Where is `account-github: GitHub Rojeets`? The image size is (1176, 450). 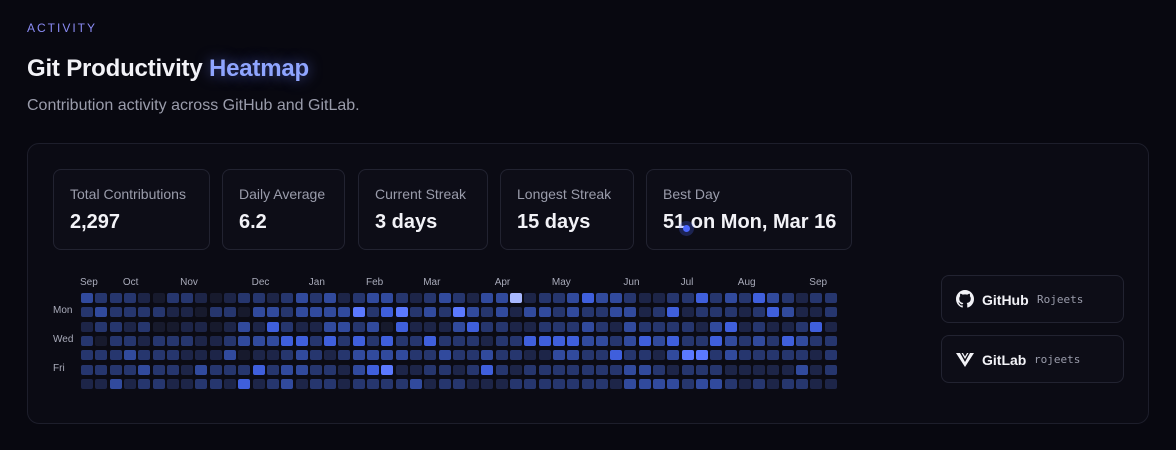 account-github: GitHub Rojeets is located at coordinates (1032, 299).